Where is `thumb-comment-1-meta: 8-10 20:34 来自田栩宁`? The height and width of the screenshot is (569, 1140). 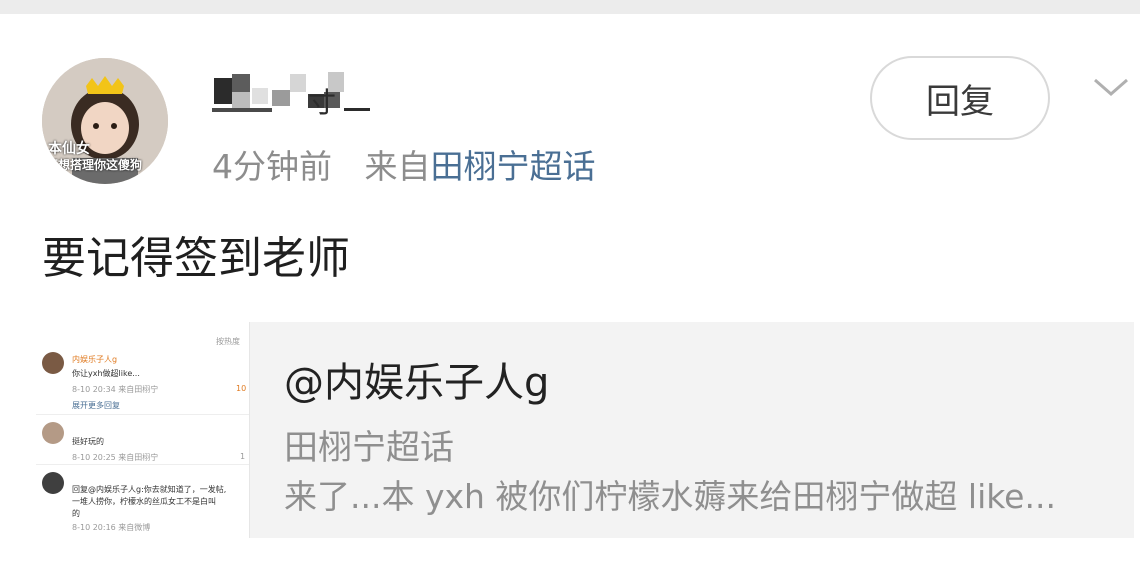
thumb-comment-1-meta: 8-10 20:34 来自田栩宁 is located at coordinates (115, 389).